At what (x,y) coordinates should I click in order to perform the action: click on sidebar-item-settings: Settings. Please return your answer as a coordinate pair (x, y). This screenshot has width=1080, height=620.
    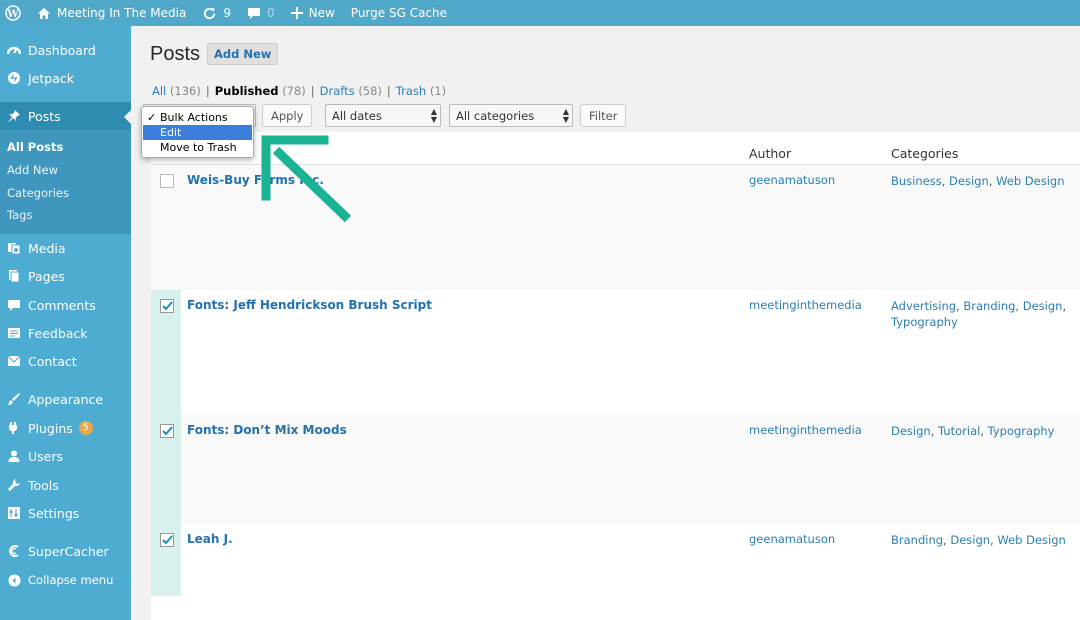
    Looking at the image, I should click on (65, 513).